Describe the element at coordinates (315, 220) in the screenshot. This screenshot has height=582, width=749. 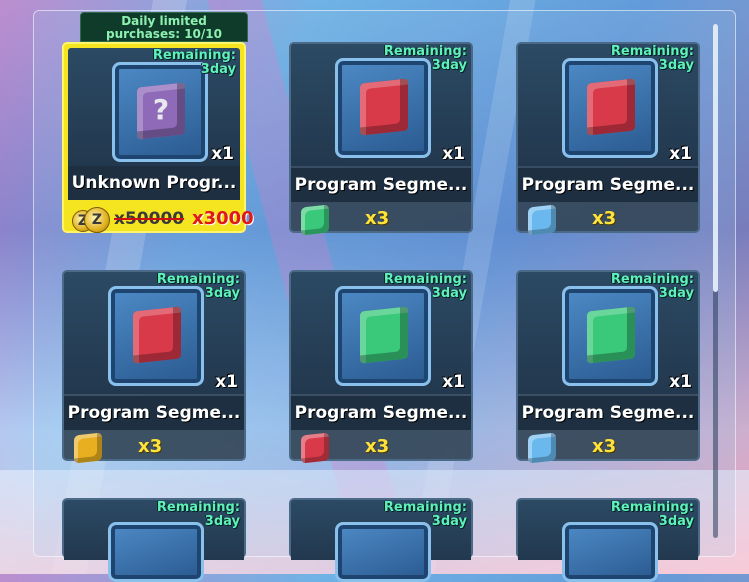
I see `green-gem-icon` at that location.